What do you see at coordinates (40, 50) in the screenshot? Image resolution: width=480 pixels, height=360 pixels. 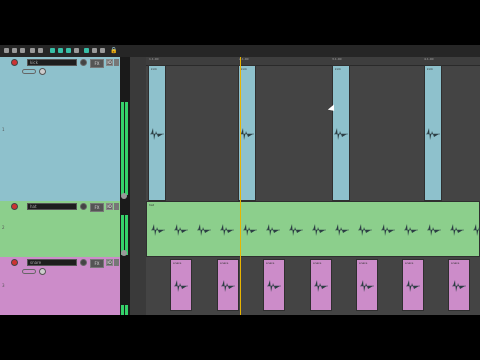 I see `redo-icon` at bounding box center [40, 50].